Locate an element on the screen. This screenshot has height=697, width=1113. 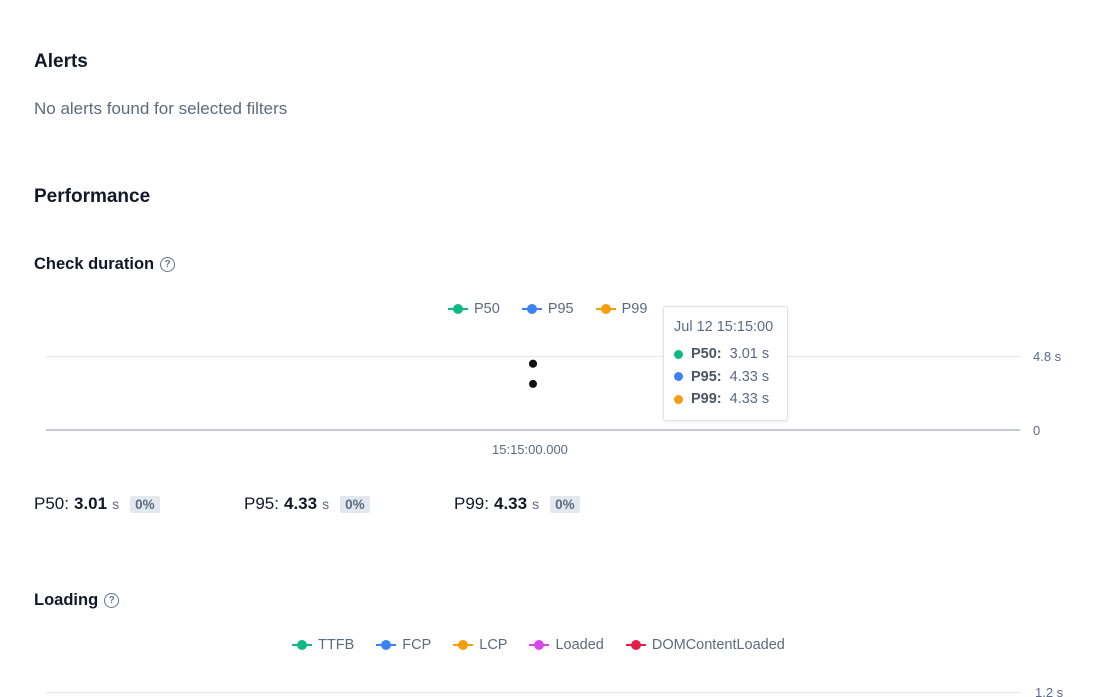
loading-label: Loading is located at coordinates (66, 600).